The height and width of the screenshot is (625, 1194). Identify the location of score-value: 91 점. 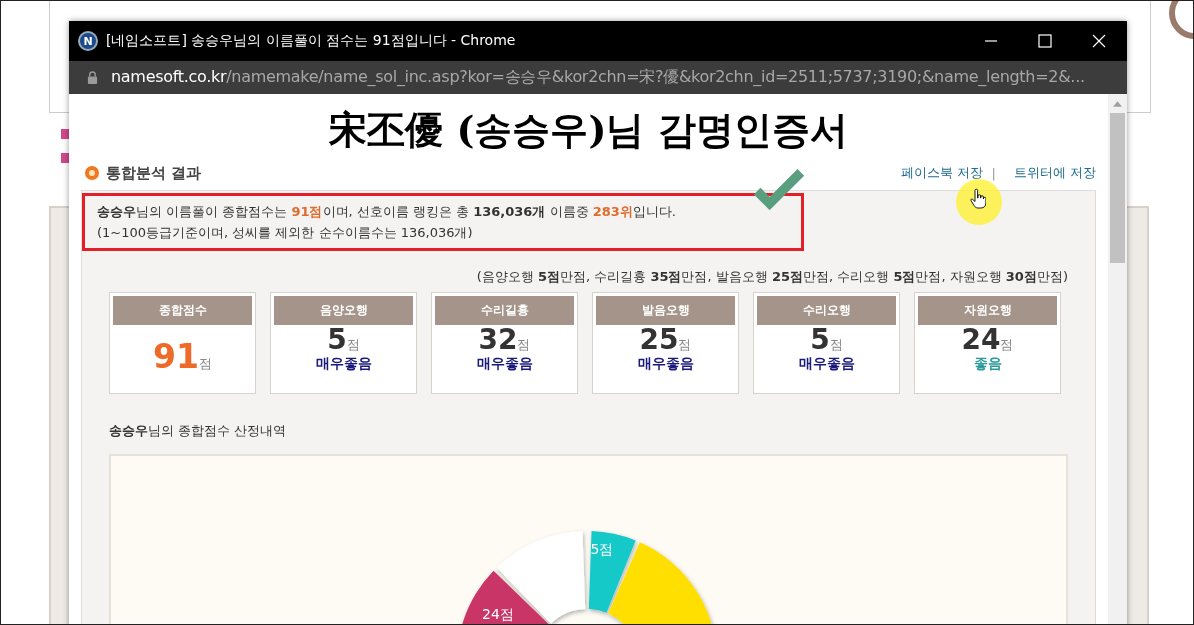
(182, 357).